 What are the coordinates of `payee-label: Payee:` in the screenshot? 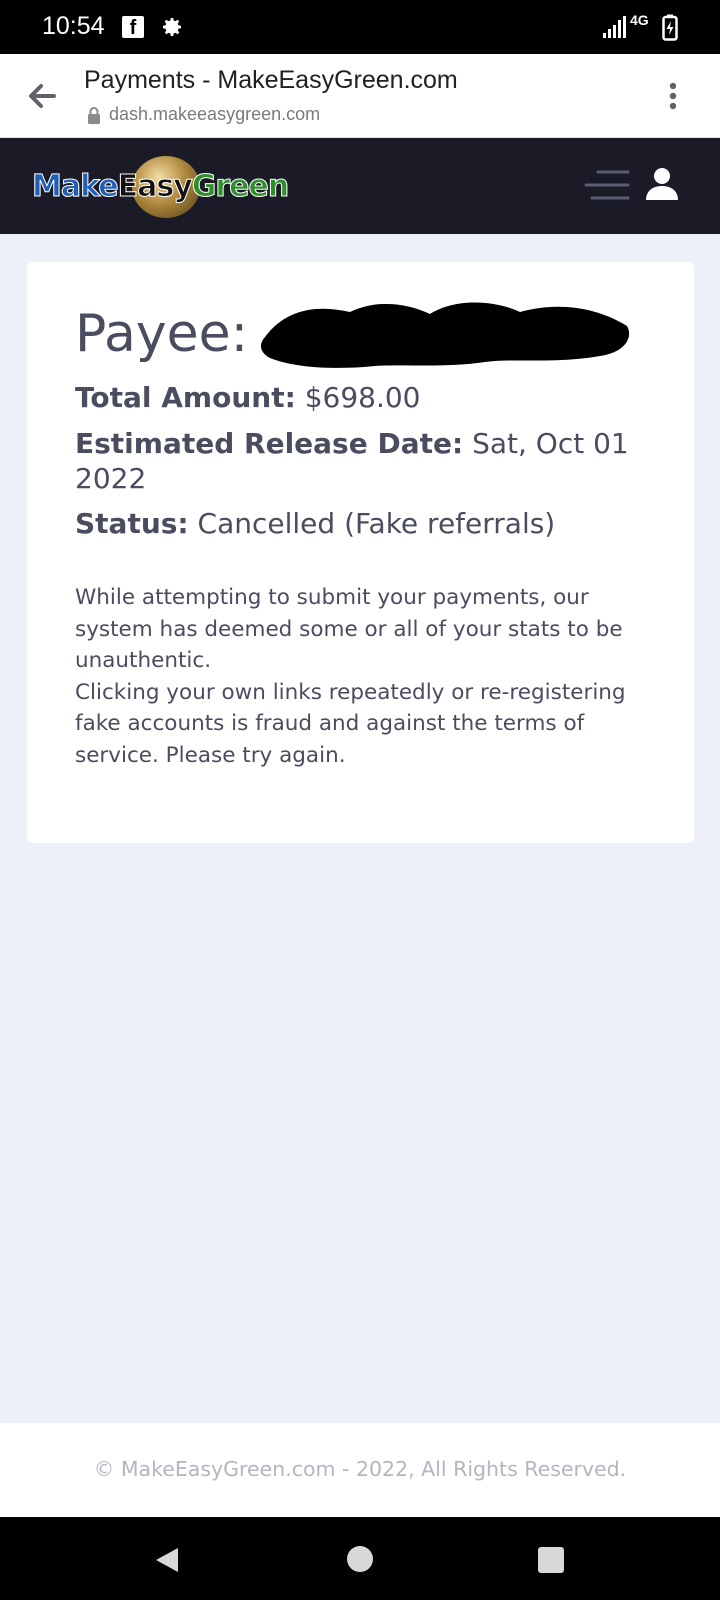 It's located at (162, 334).